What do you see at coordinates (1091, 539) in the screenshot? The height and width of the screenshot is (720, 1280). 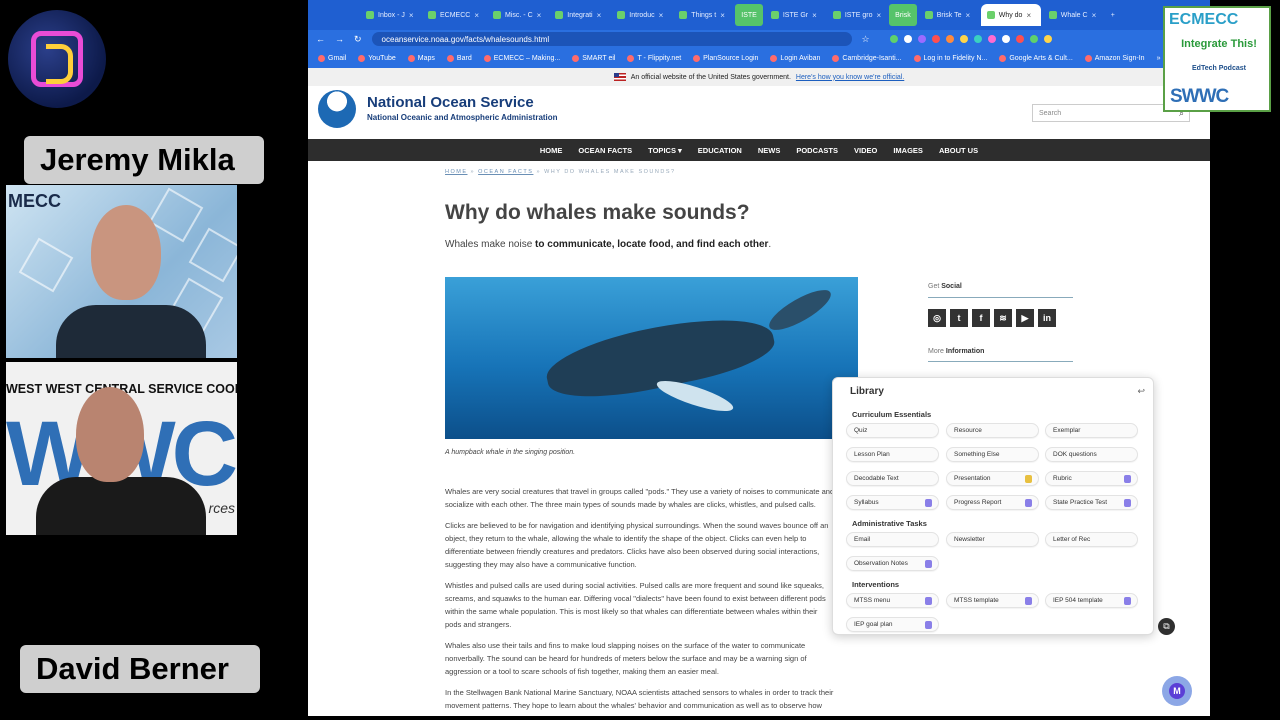 I see `library-item: Letter of Rec` at bounding box center [1091, 539].